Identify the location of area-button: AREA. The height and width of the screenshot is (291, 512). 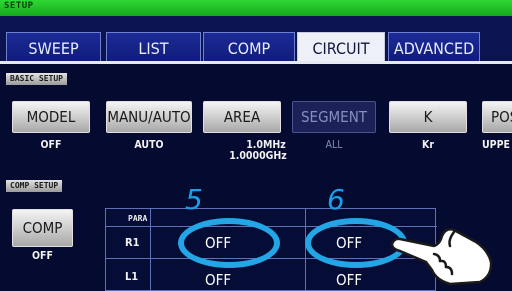
(242, 117).